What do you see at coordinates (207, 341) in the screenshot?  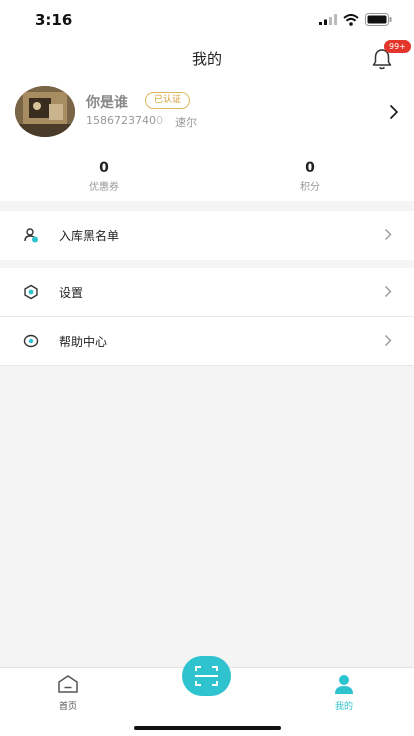 I see `menu-item-help: 帮助中心` at bounding box center [207, 341].